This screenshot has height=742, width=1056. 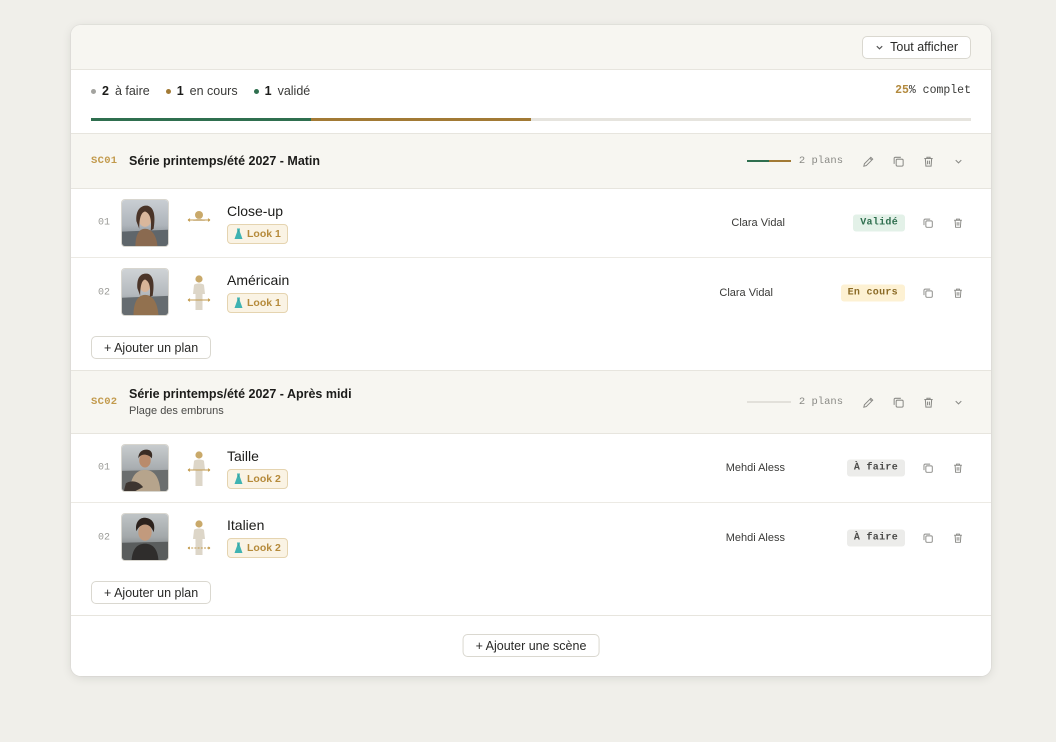 I want to click on show-all-button: Tout afficher, so click(x=916, y=47).